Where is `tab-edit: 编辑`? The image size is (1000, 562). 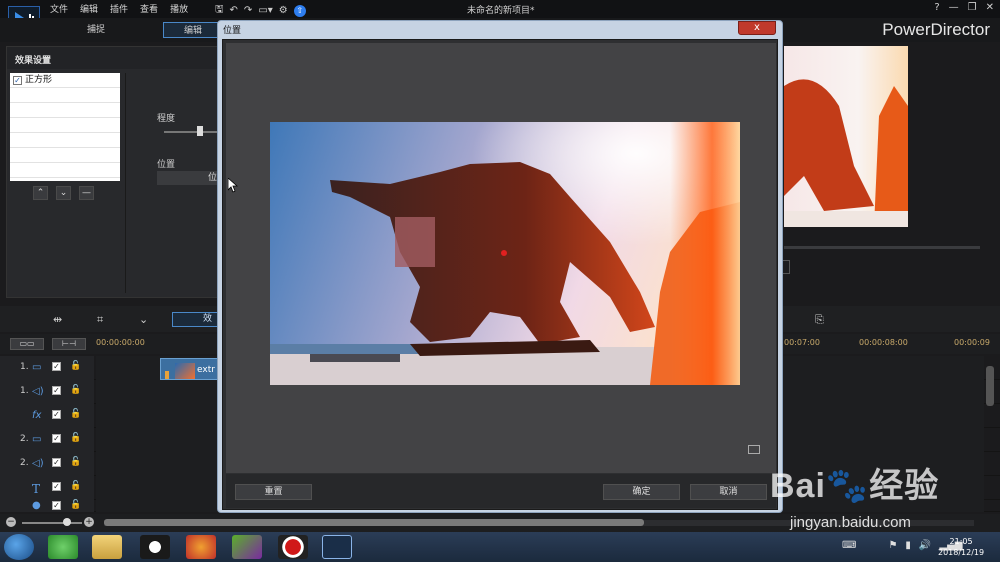
tab-edit: 编辑 is located at coordinates (193, 30).